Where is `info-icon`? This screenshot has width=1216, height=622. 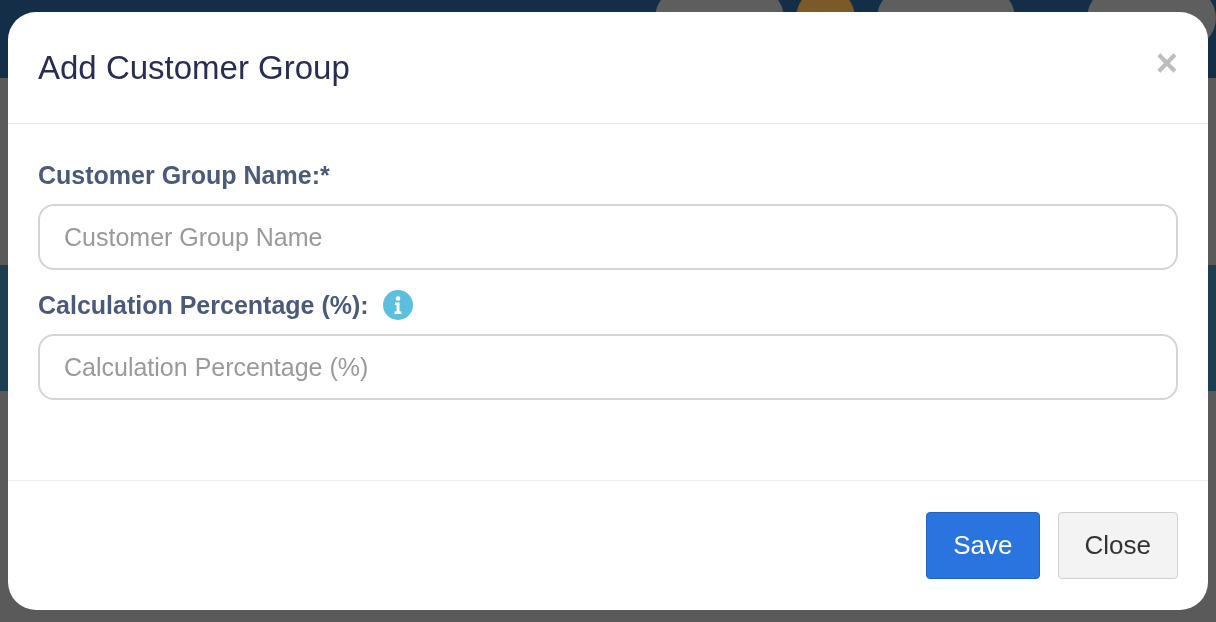 info-icon is located at coordinates (397, 305).